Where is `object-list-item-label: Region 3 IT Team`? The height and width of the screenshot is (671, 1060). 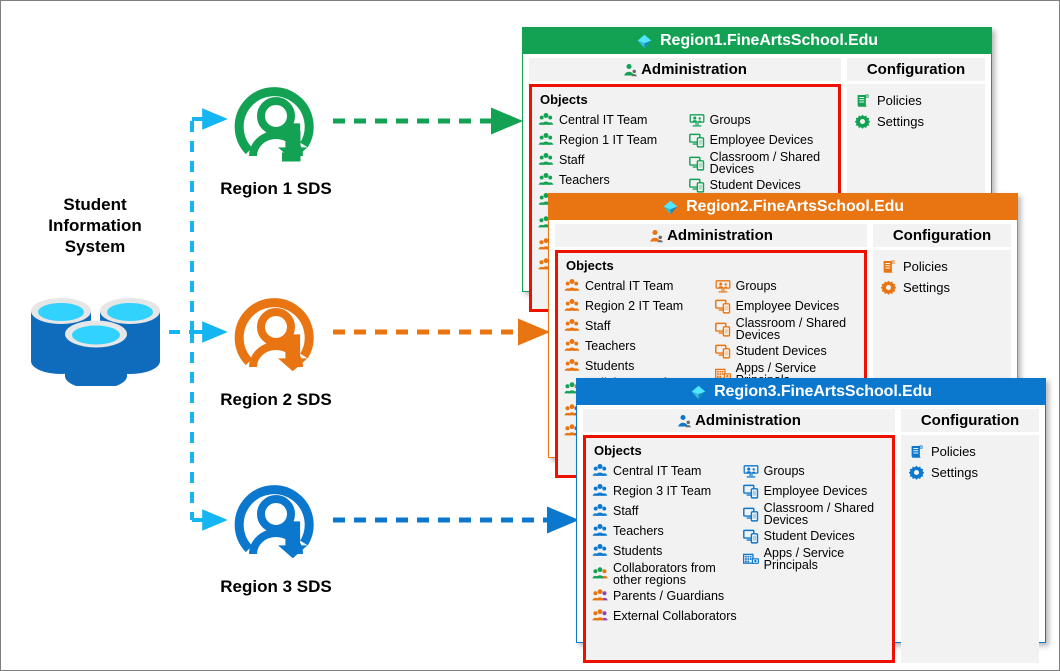
object-list-item-label: Region 3 IT Team is located at coordinates (662, 491).